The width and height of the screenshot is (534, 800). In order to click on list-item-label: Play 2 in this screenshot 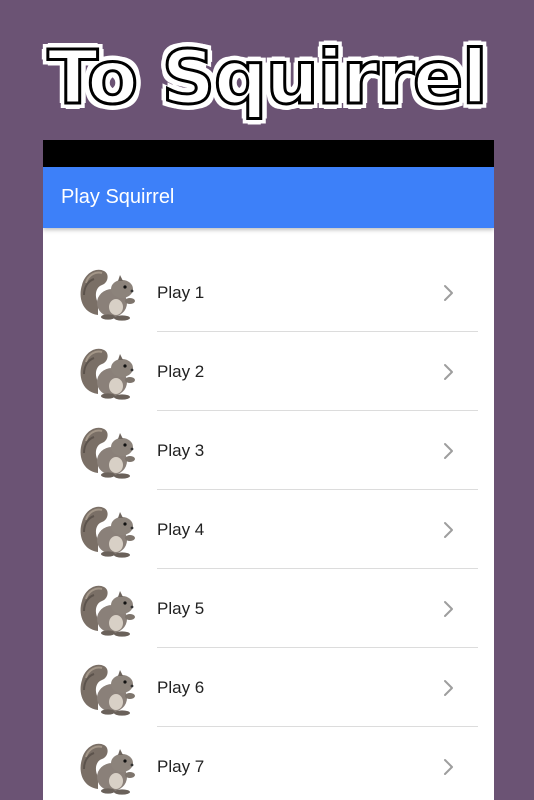, I will do `click(181, 371)`.